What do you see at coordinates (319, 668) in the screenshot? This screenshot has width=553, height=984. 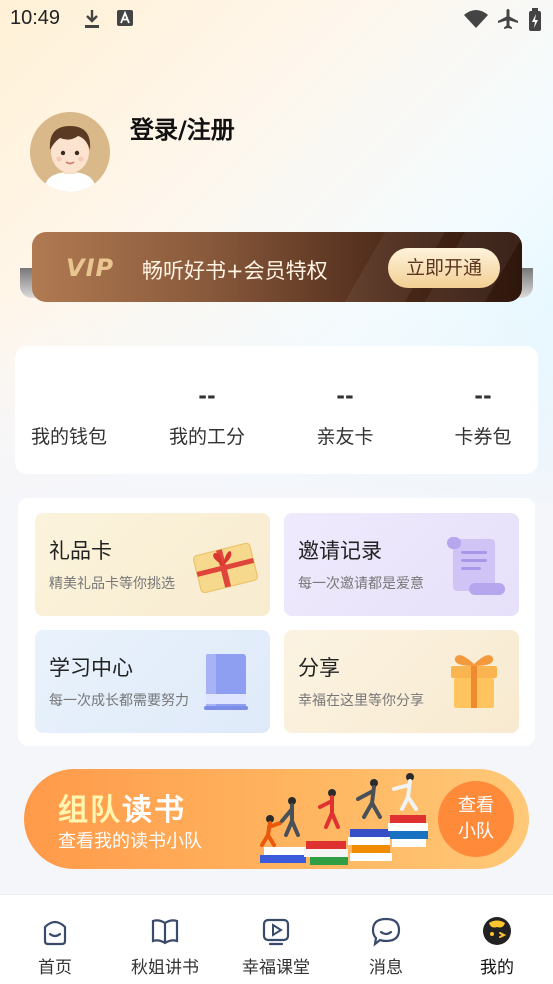 I see `tile-title: 分享` at bounding box center [319, 668].